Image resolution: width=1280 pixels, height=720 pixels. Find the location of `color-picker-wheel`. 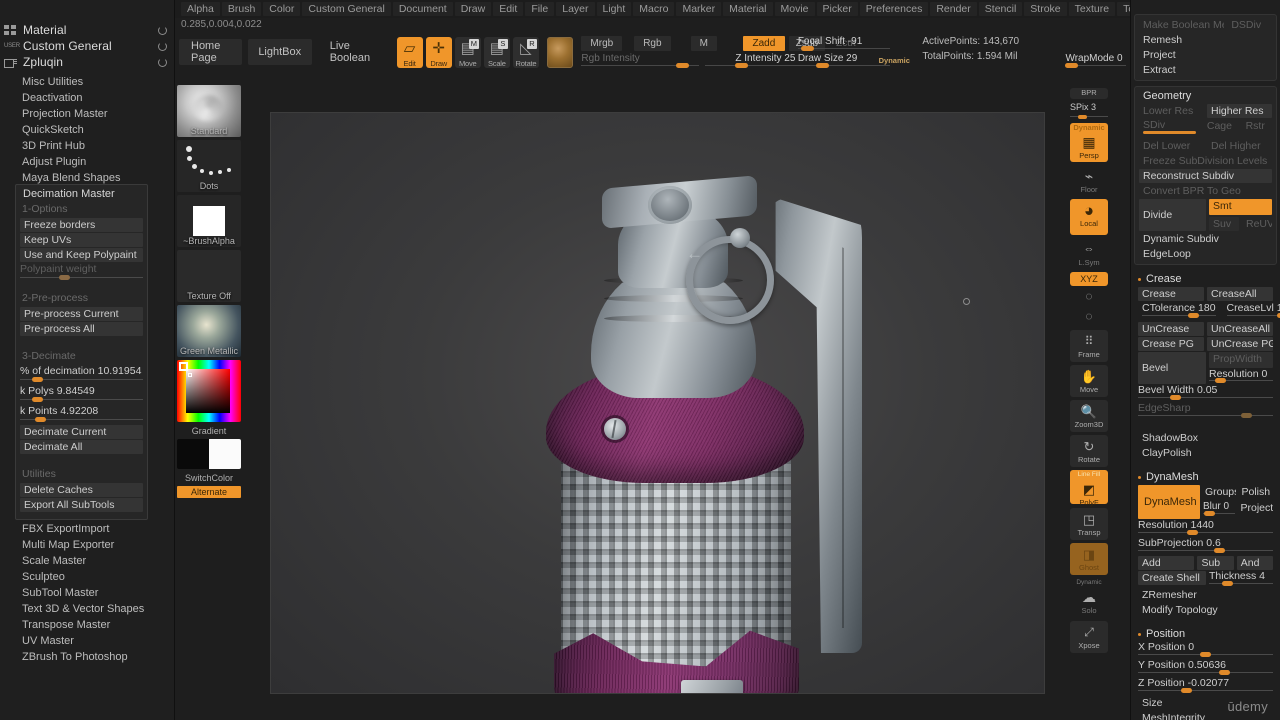

color-picker-wheel is located at coordinates (209, 391).